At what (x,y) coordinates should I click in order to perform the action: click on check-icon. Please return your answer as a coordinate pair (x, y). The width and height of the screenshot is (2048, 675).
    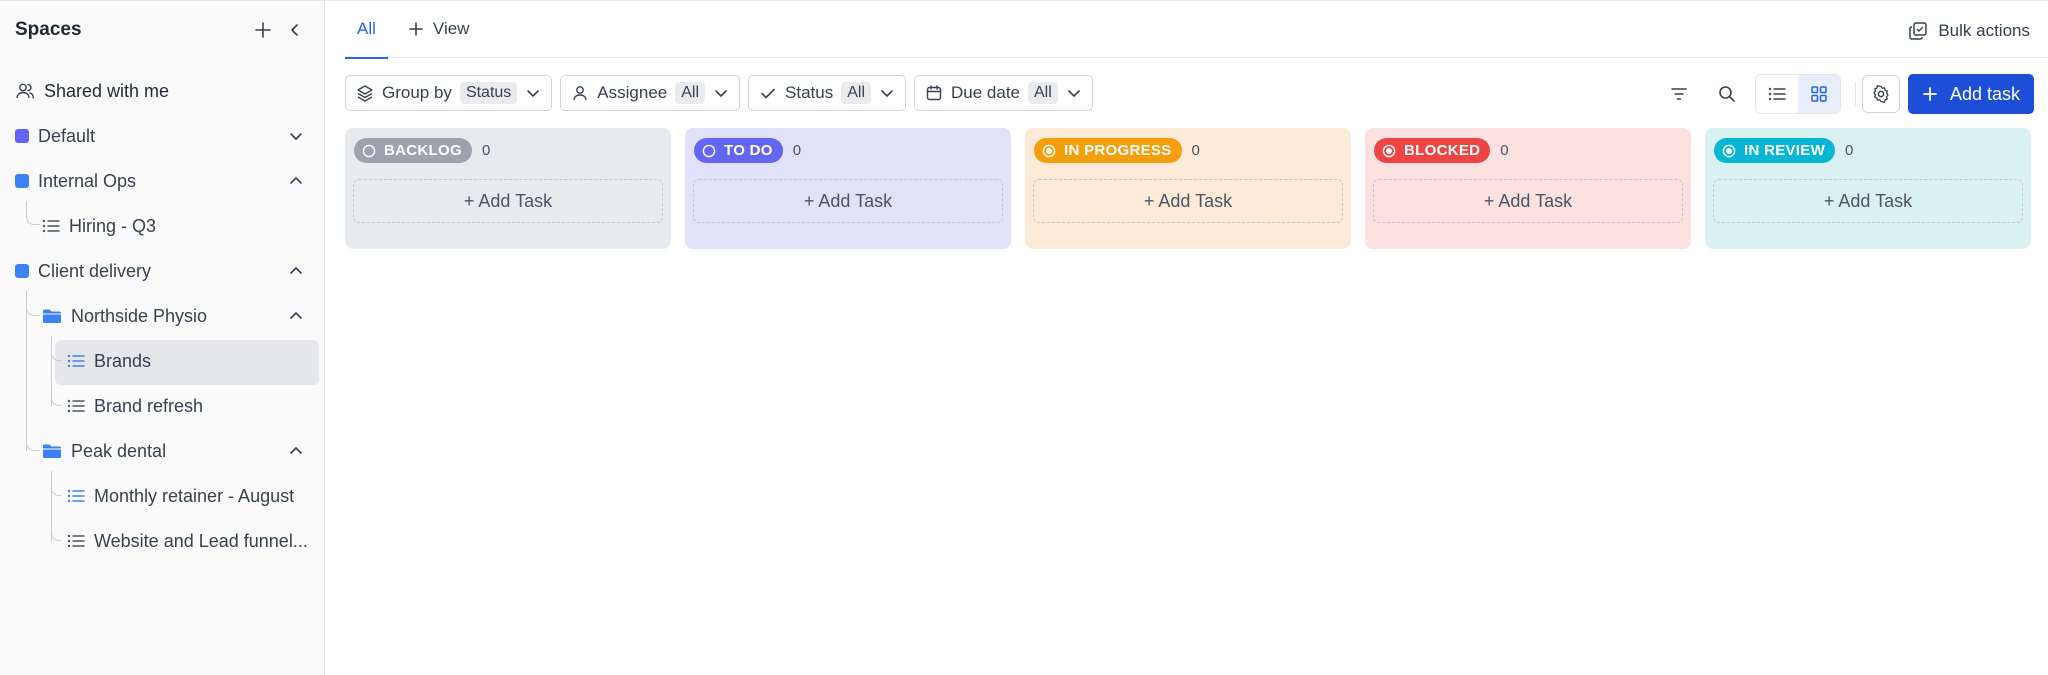
    Looking at the image, I should click on (768, 93).